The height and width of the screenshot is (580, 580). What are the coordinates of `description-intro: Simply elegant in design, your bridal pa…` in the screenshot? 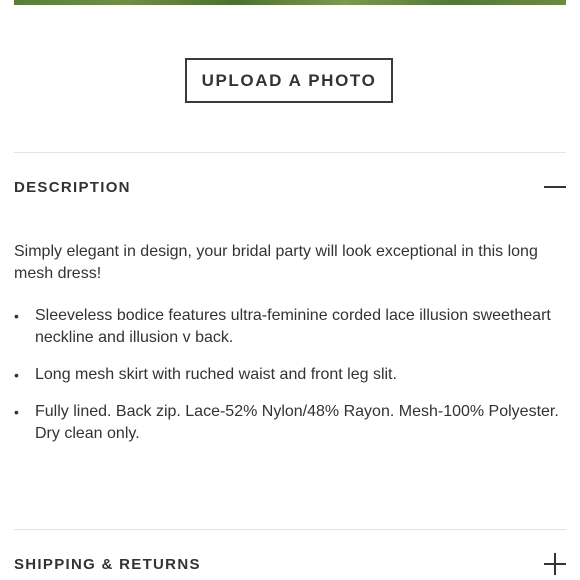 It's located at (276, 262).